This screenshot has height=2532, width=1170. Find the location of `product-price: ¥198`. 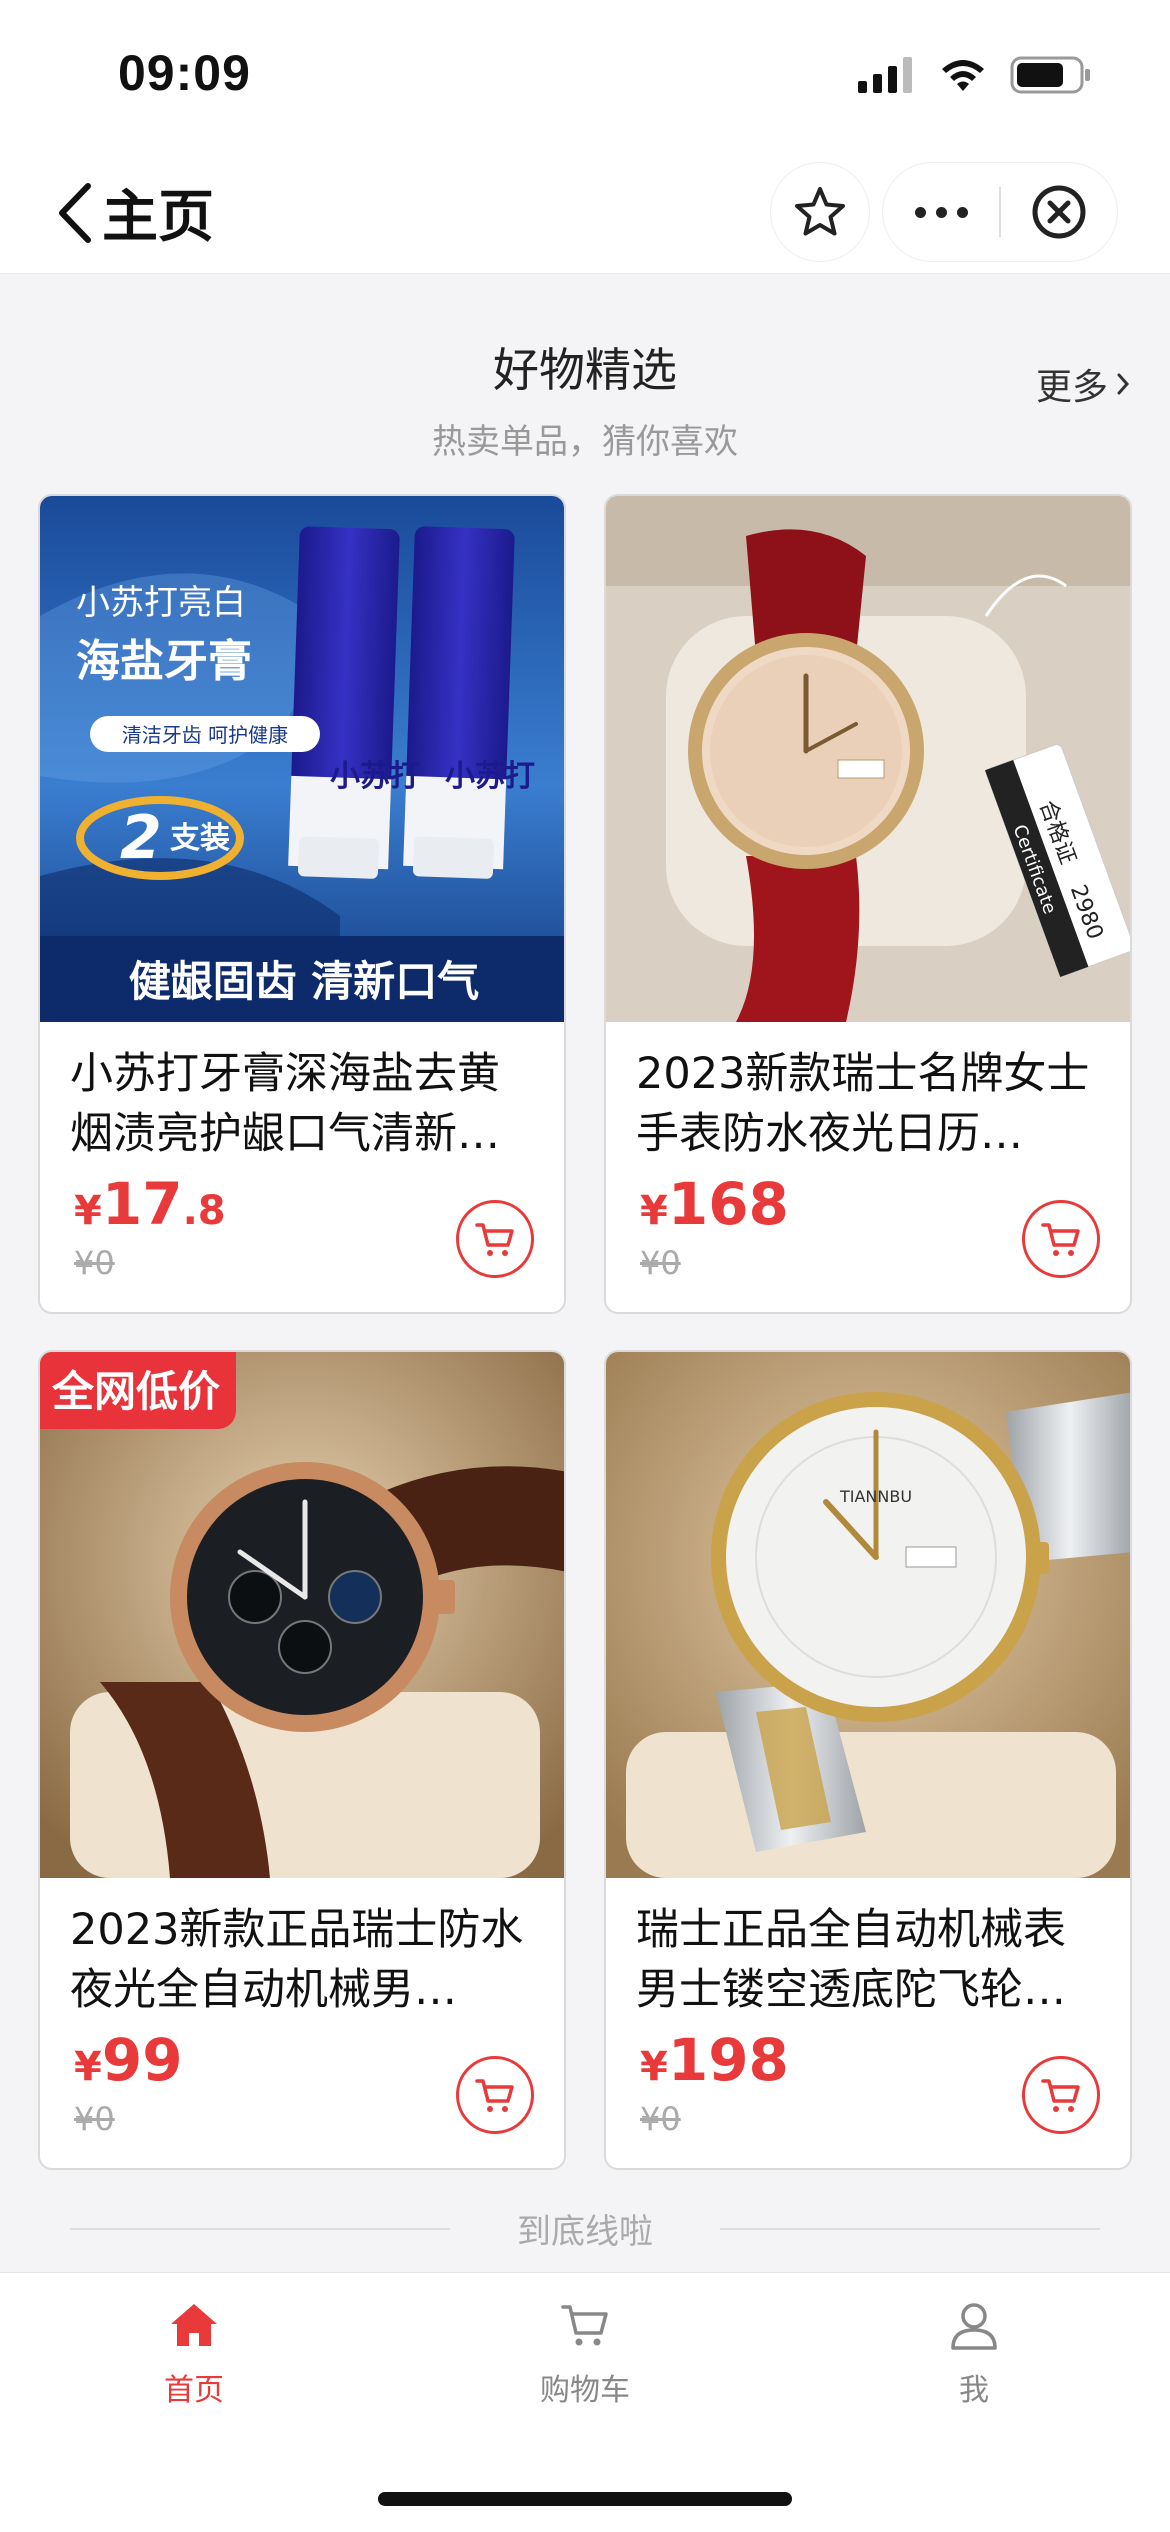

product-price: ¥198 is located at coordinates (714, 2060).